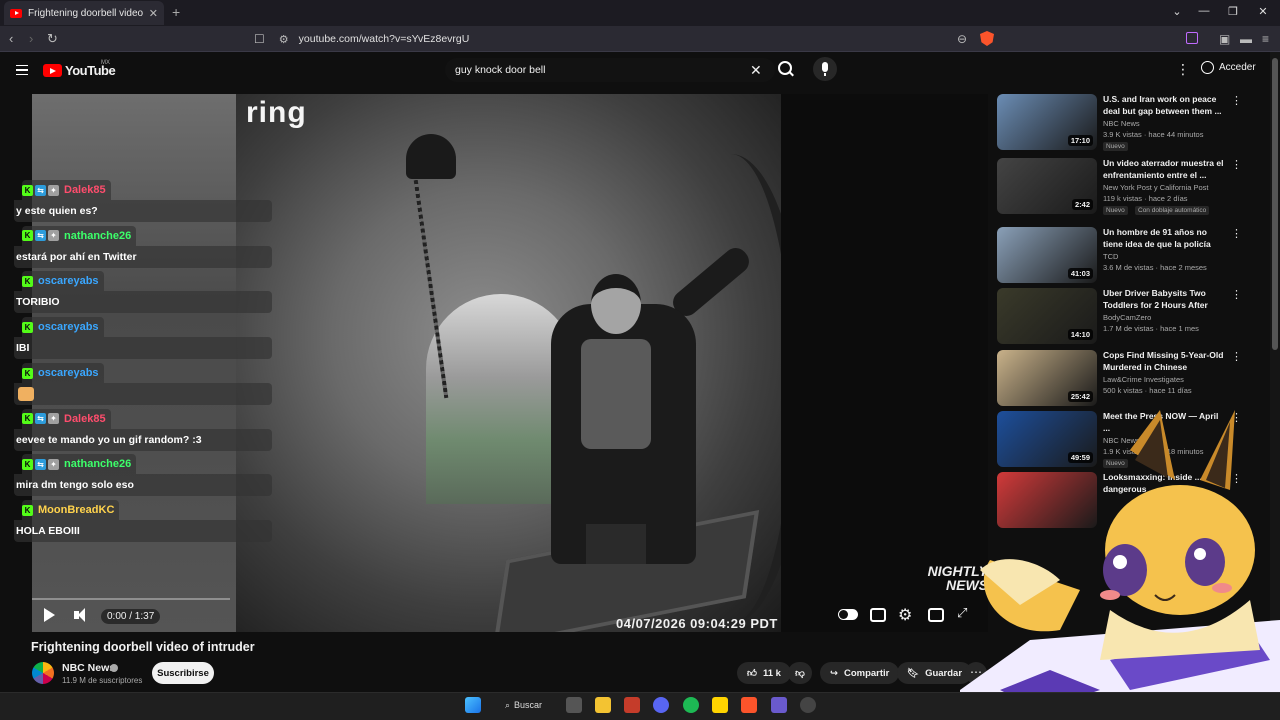 The width and height of the screenshot is (1280, 720). Describe the element at coordinates (1047, 316) in the screenshot. I see `video-thumbnail: 14:10` at that location.